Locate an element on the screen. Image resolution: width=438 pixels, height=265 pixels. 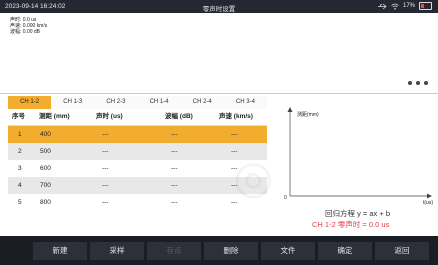
origin-label: 0 is located at coordinates (285, 198).